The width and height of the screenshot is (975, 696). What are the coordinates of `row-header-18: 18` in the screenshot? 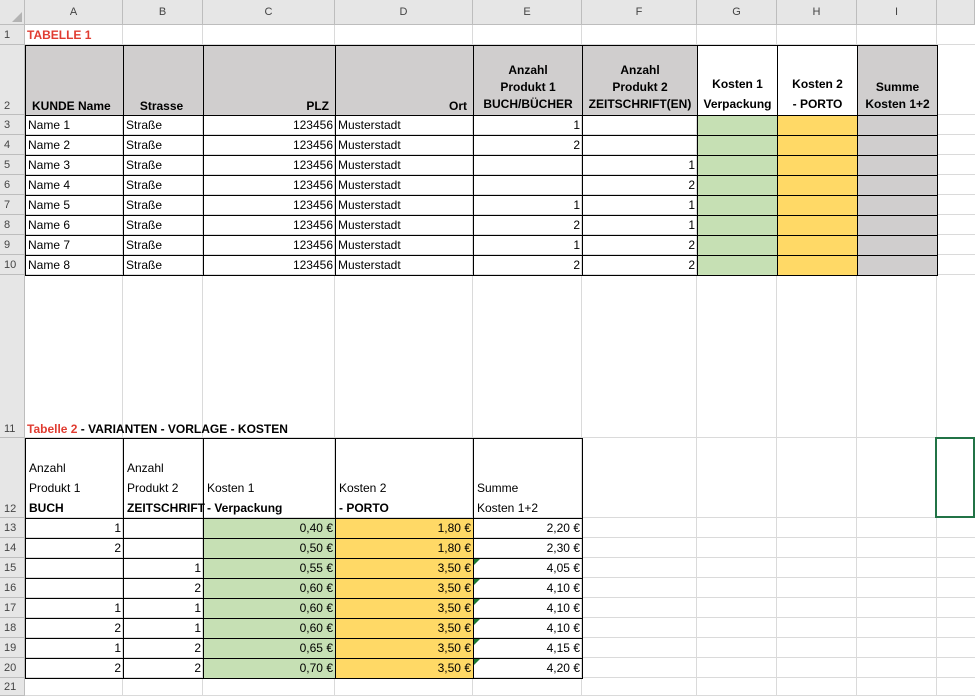 It's located at (12, 628).